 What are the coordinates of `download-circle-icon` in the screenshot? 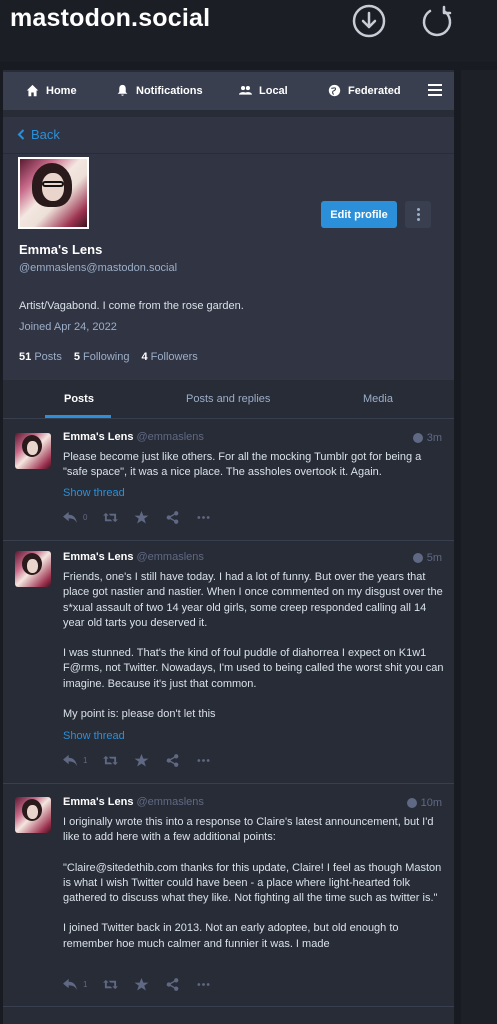 It's located at (369, 21).